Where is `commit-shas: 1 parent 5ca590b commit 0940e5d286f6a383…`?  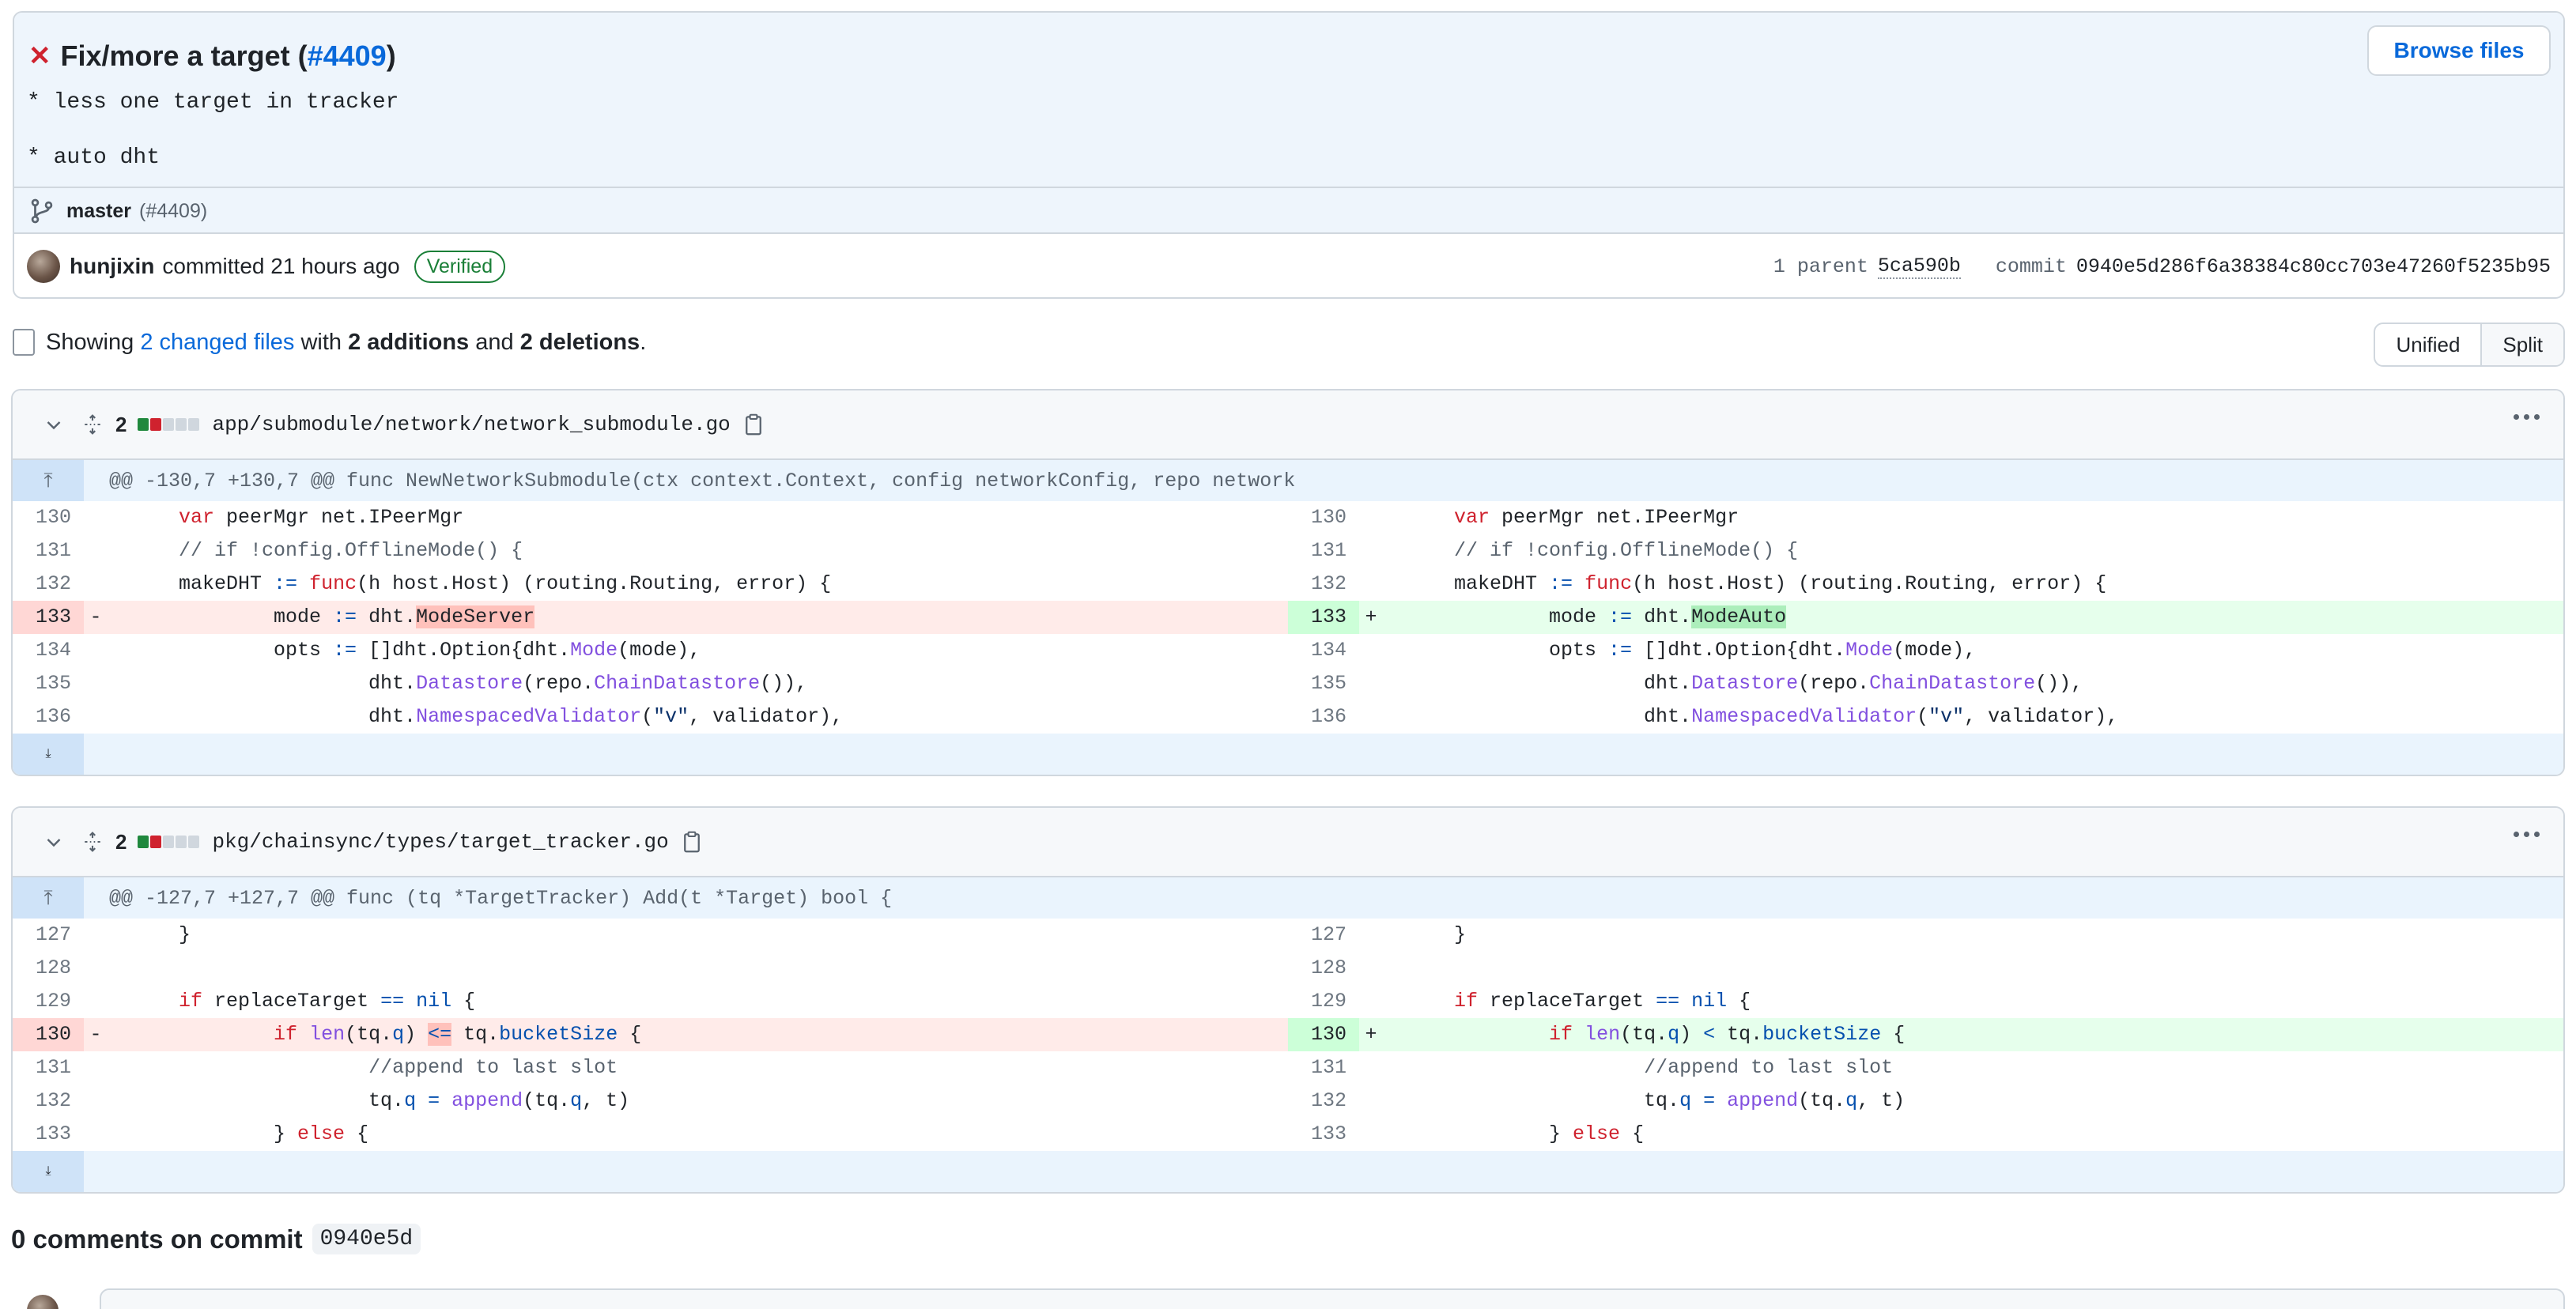 commit-shas: 1 parent 5ca590b commit 0940e5d286f6a383… is located at coordinates (2162, 265).